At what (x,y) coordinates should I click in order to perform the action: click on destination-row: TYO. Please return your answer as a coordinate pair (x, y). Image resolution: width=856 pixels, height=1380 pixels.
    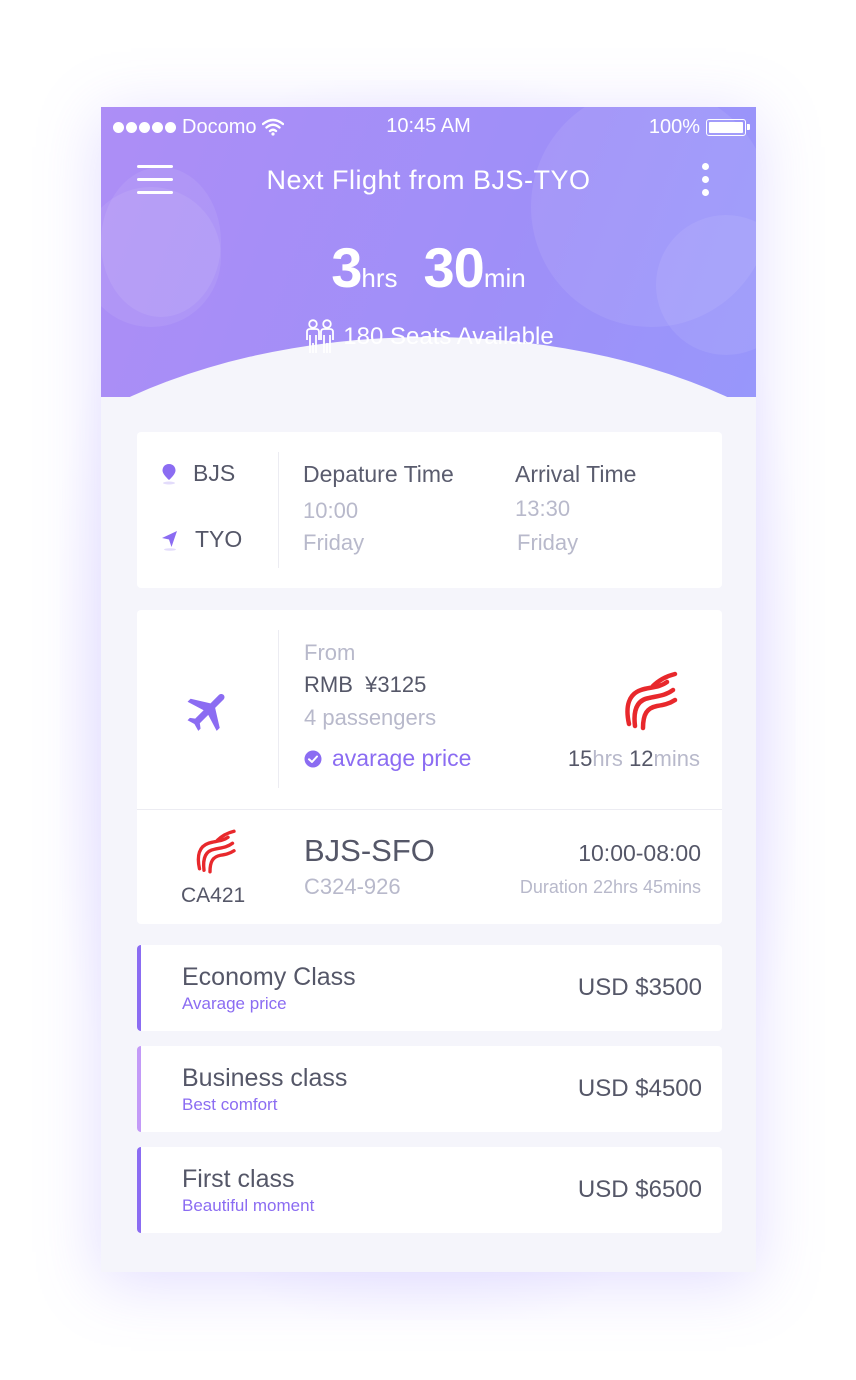
    Looking at the image, I should click on (201, 539).